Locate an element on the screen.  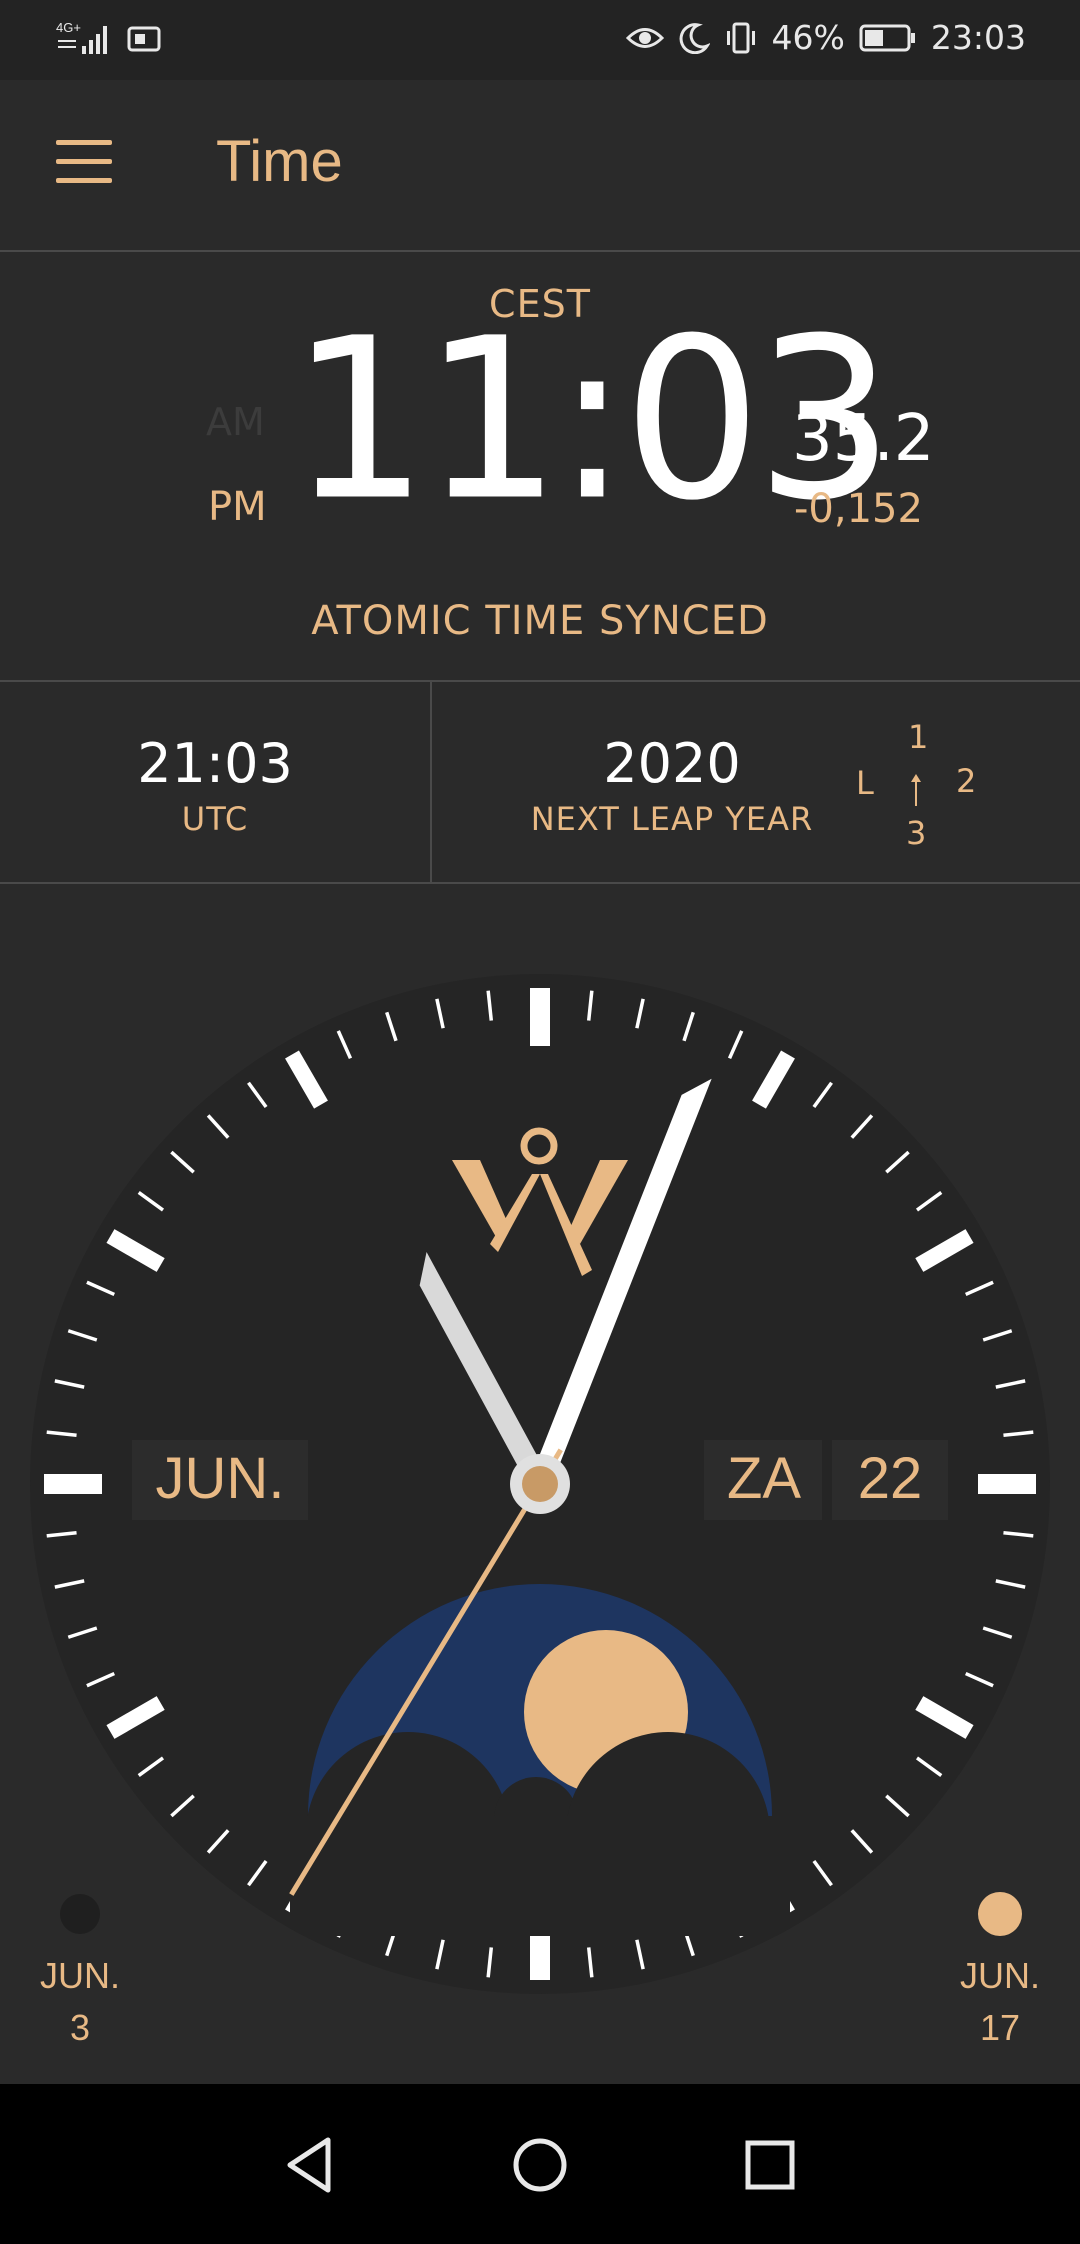
moon-icon is located at coordinates (694, 38).